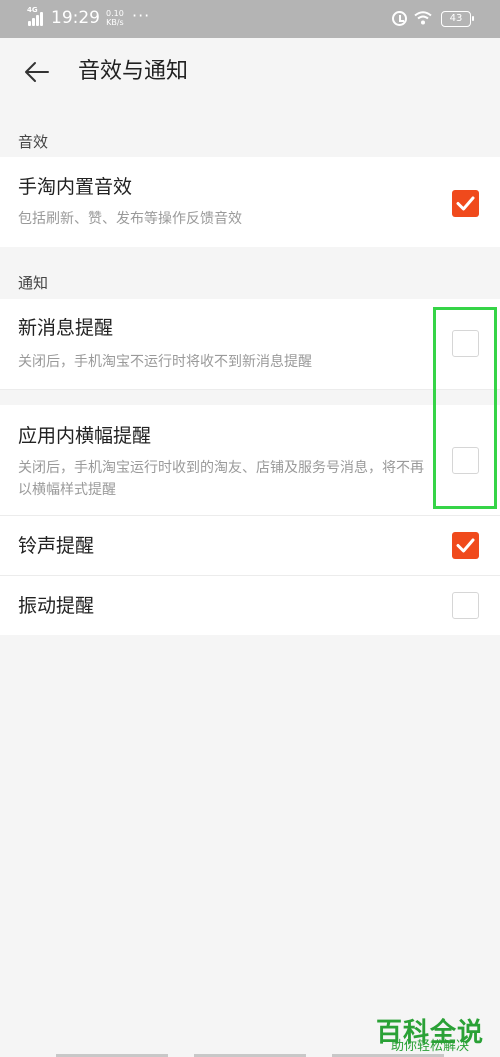 This screenshot has height=1057, width=500. Describe the element at coordinates (85, 436) in the screenshot. I see `setting-title: 应用内横幅提醒` at that location.